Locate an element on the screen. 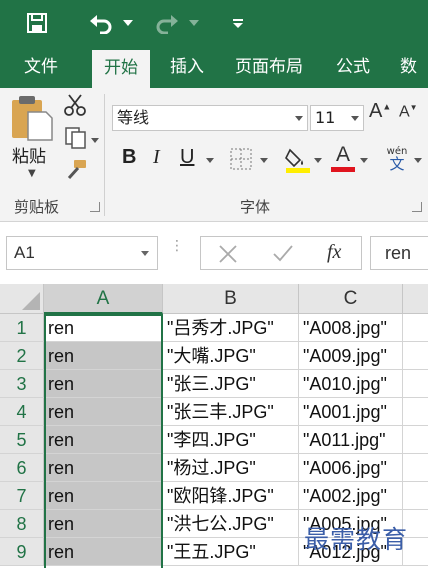  cell-b: "欧阳锋.JPG" is located at coordinates (231, 496).